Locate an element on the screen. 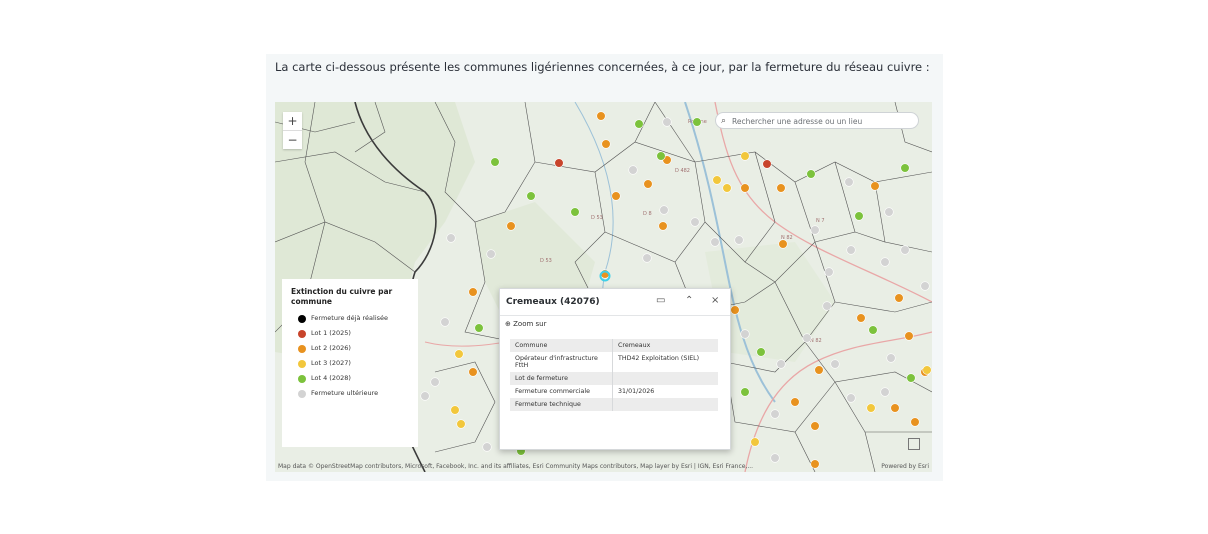  attr-value: 31/01/2026 is located at coordinates (636, 391).